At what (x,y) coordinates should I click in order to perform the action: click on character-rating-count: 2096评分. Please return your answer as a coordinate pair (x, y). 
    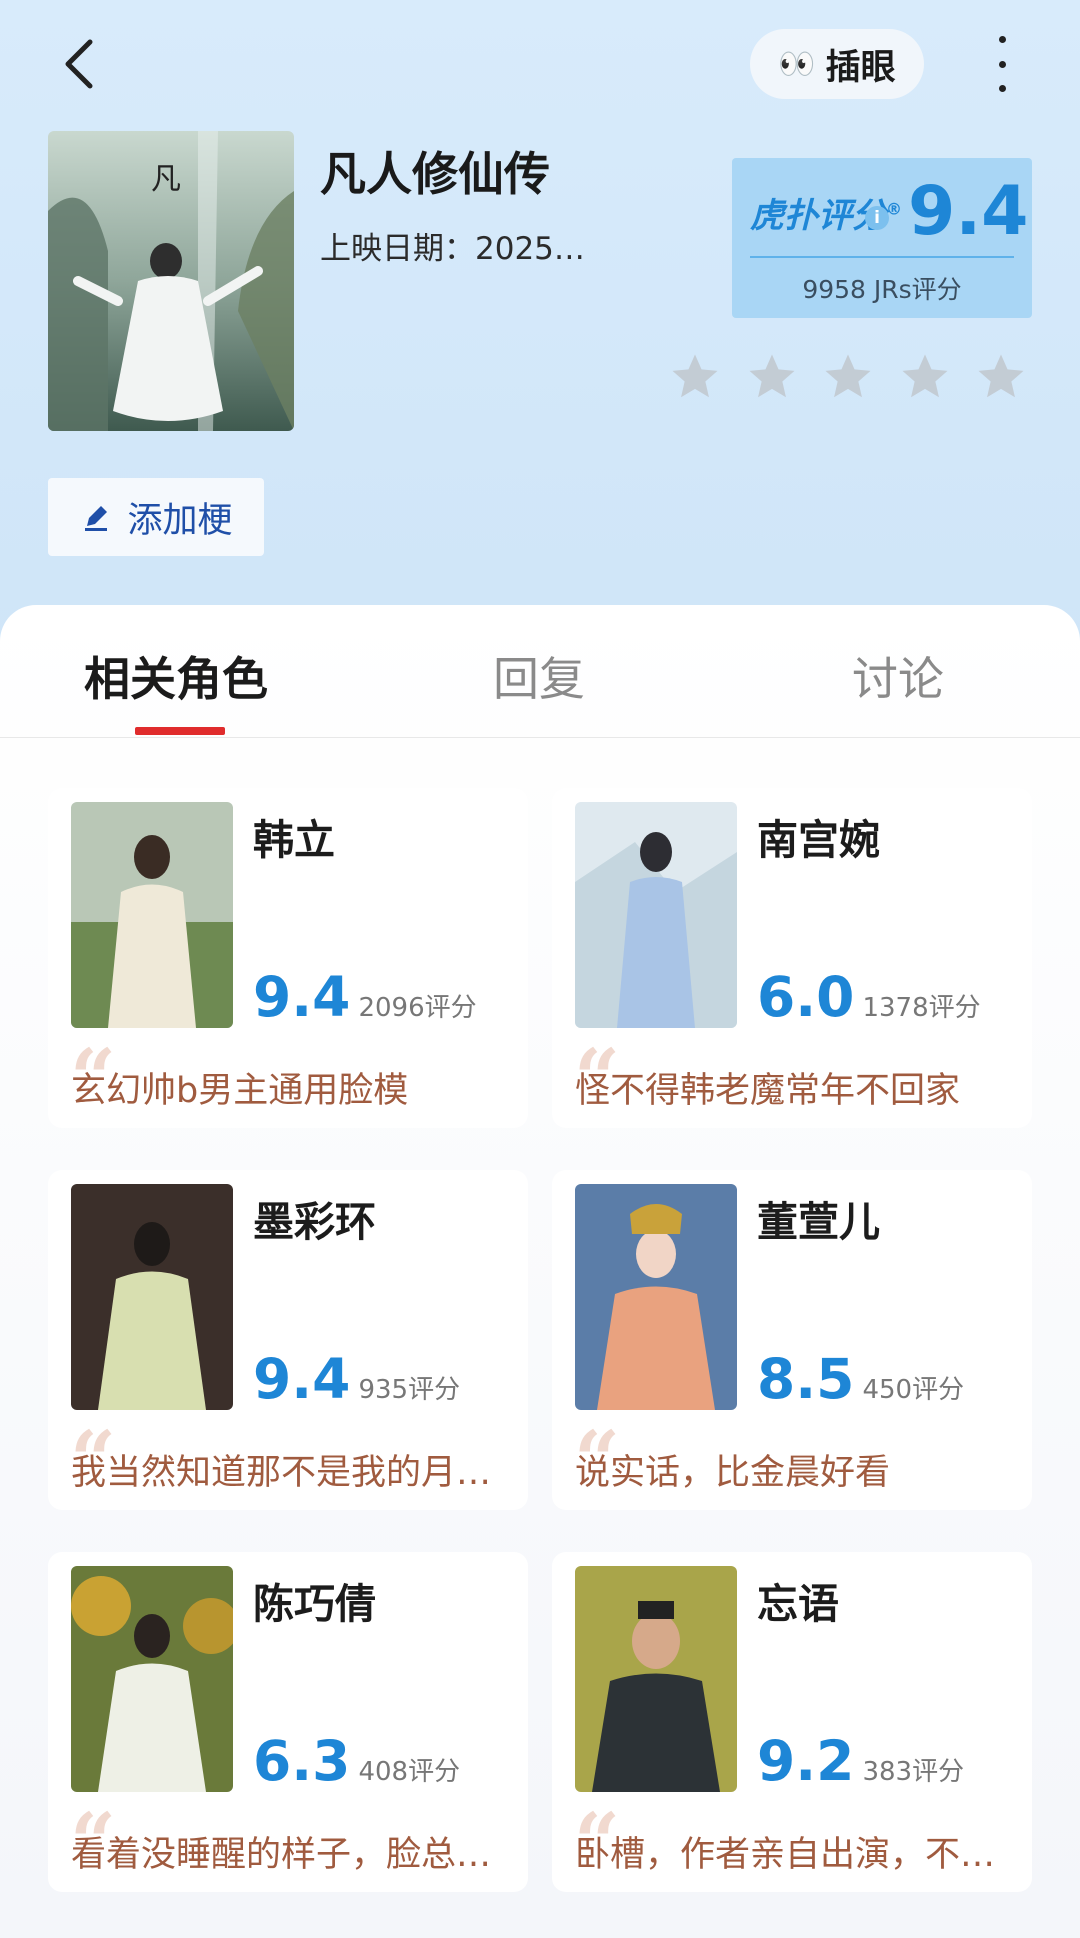
    Looking at the image, I should click on (417, 1008).